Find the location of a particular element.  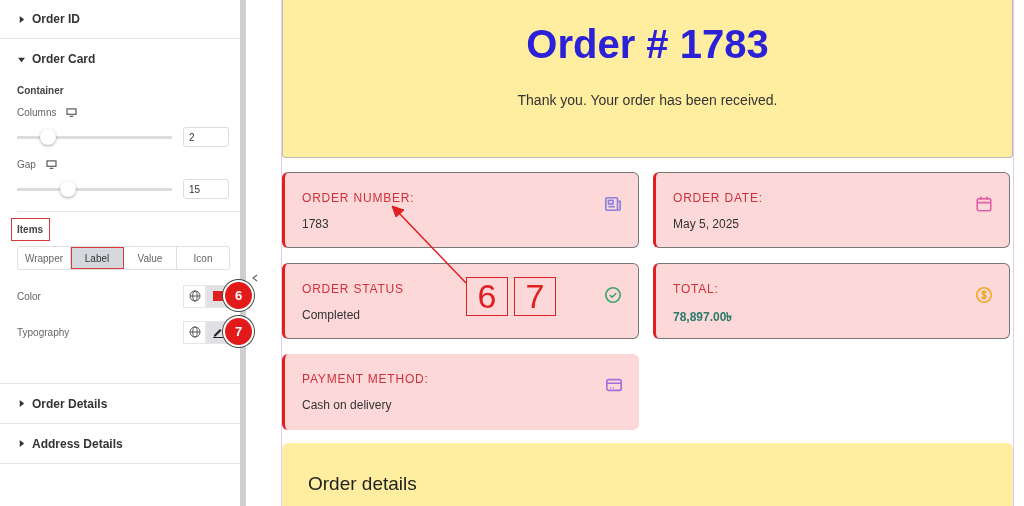

tab: Label is located at coordinates (97, 258).